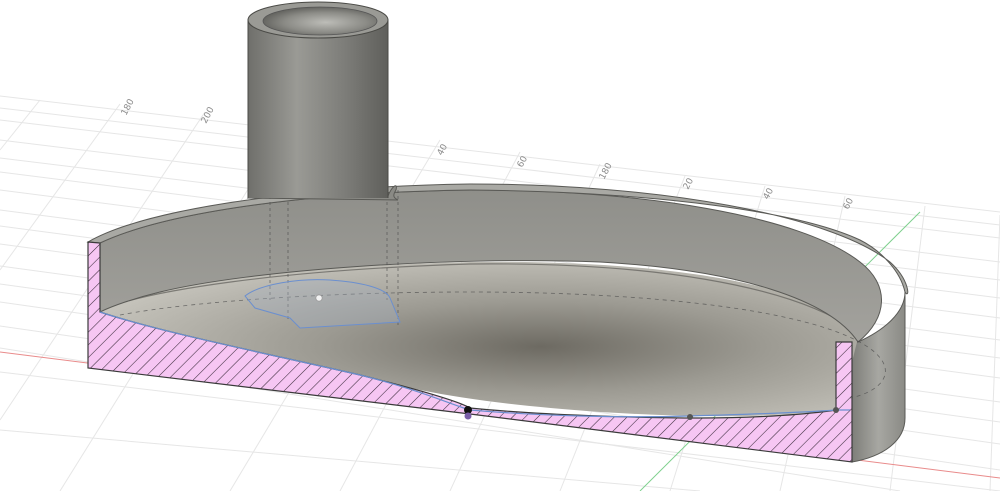  Describe the element at coordinates (319, 298) in the screenshot. I see `sketch-center-point` at that location.